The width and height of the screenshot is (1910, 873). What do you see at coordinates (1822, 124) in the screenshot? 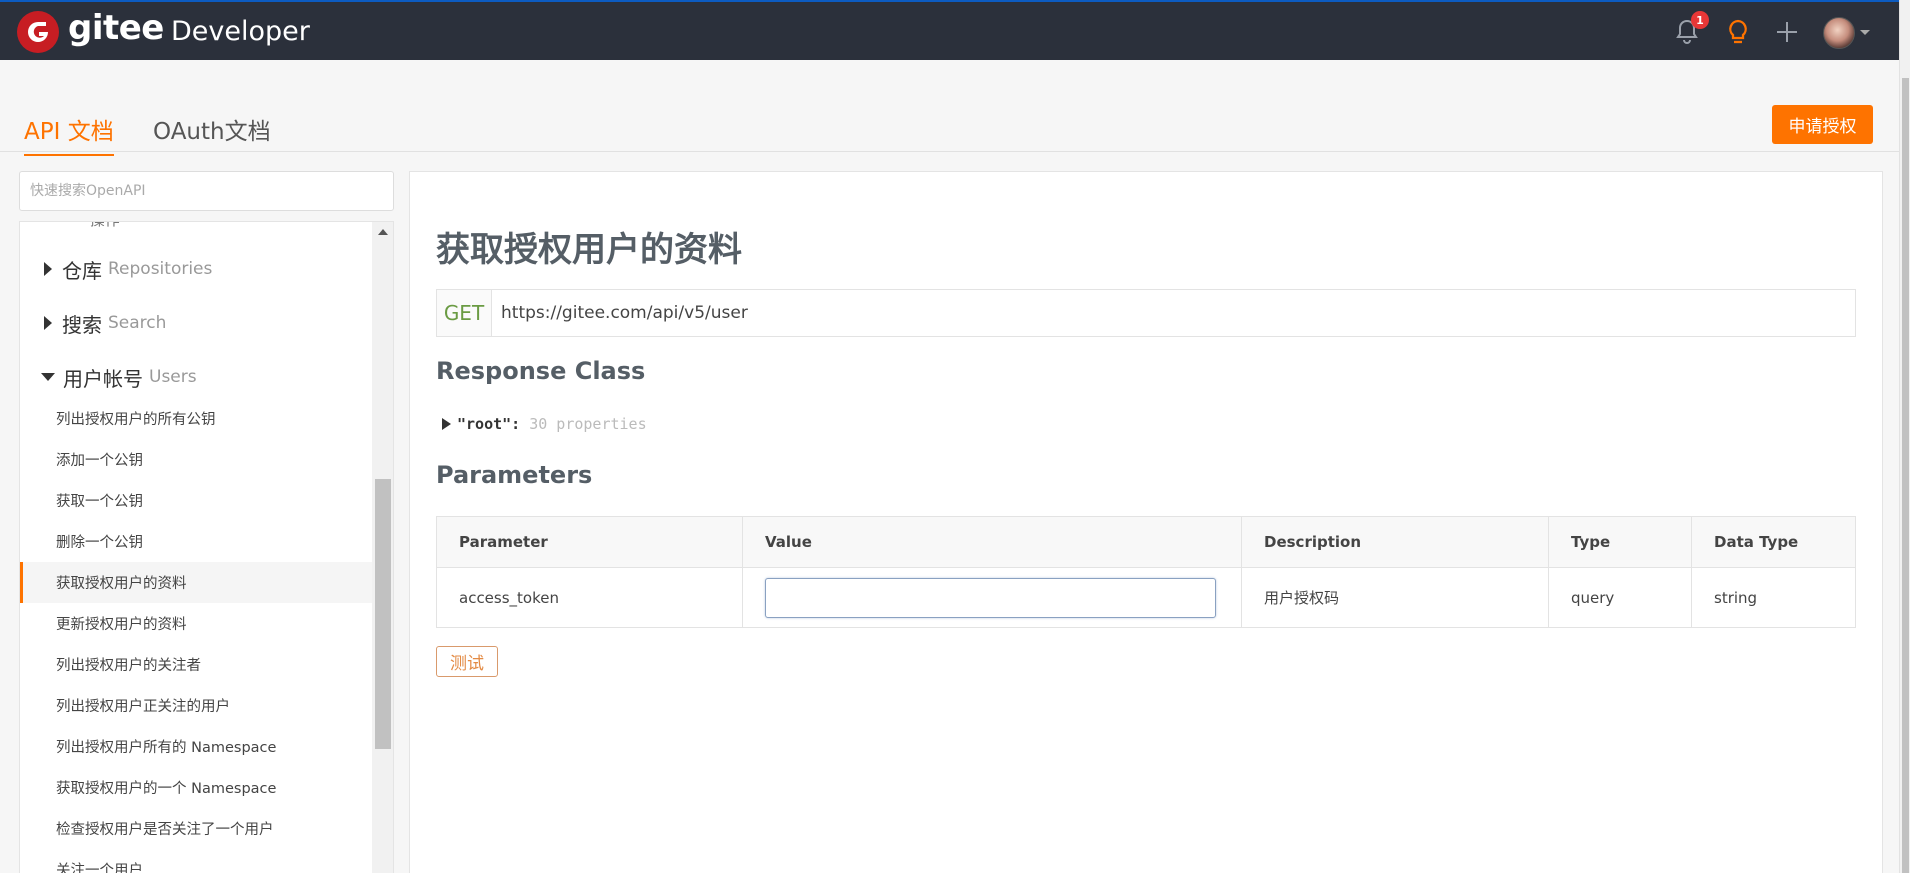
I see `apply-authorization-button: 申请授权` at bounding box center [1822, 124].